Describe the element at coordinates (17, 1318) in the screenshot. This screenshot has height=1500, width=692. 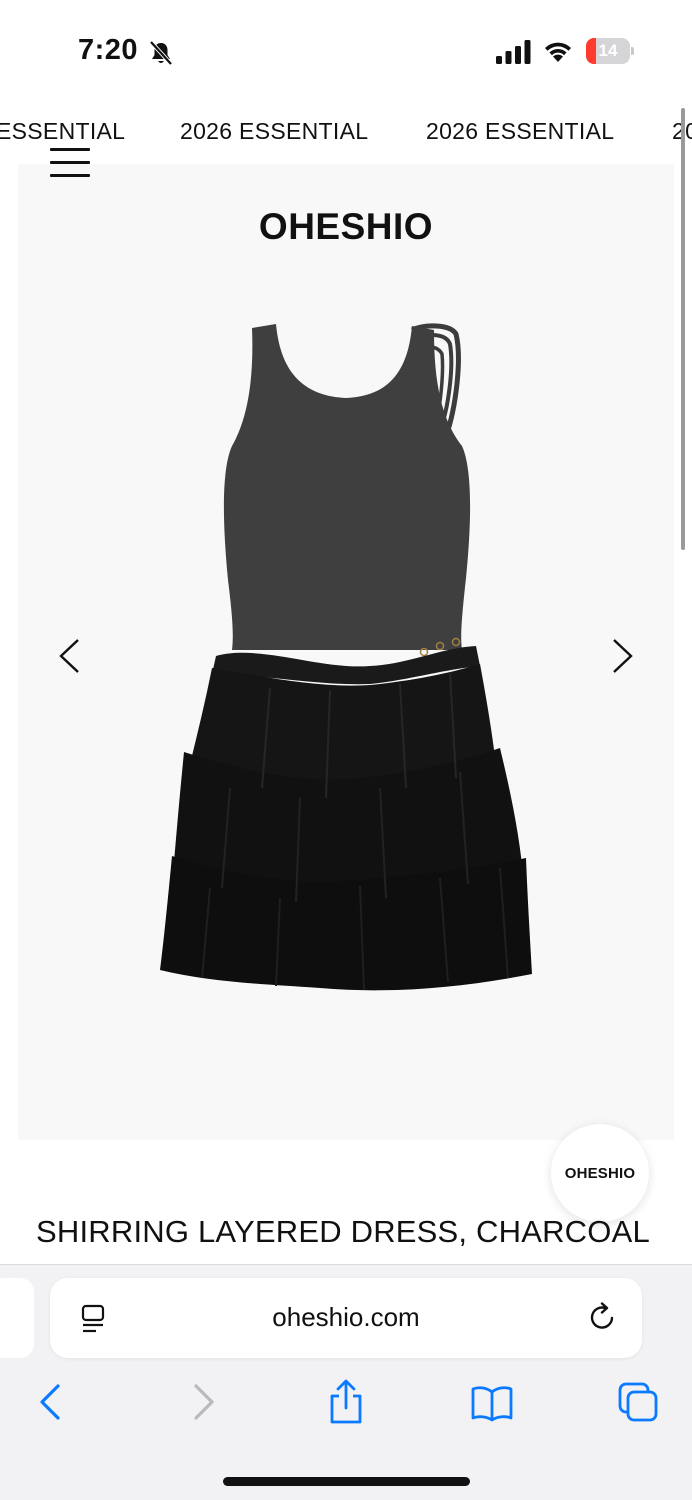
I see `previous-tab-preview` at that location.